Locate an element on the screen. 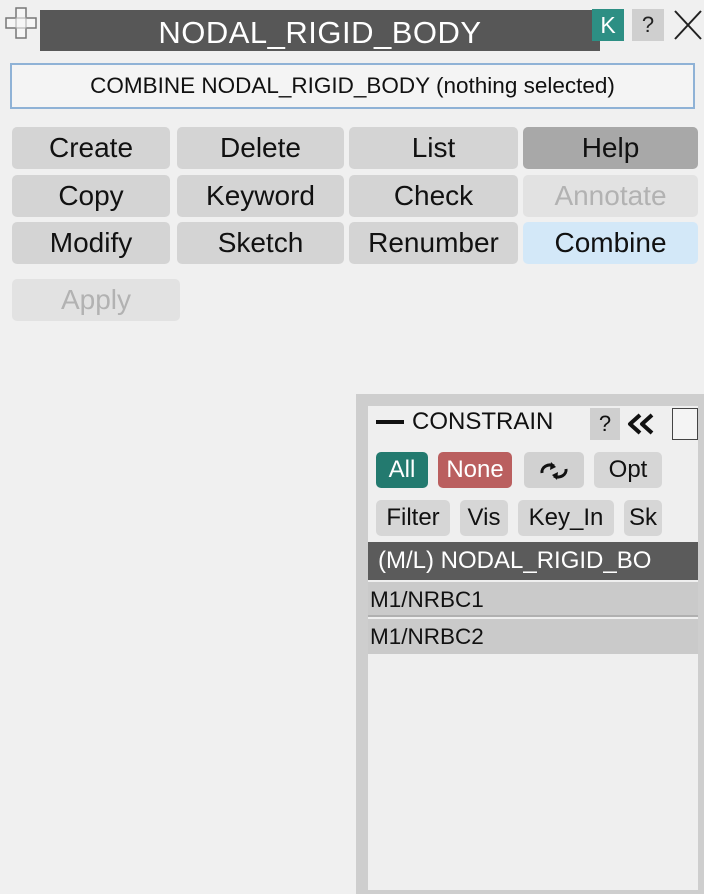 This screenshot has height=894, width=704. collapse-chevrons-icon is located at coordinates (644, 424).